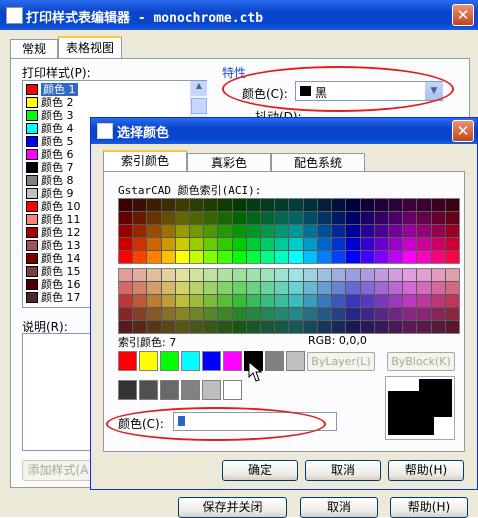  What do you see at coordinates (114, 89) in the screenshot?
I see `list-item: 颜色 1` at bounding box center [114, 89].